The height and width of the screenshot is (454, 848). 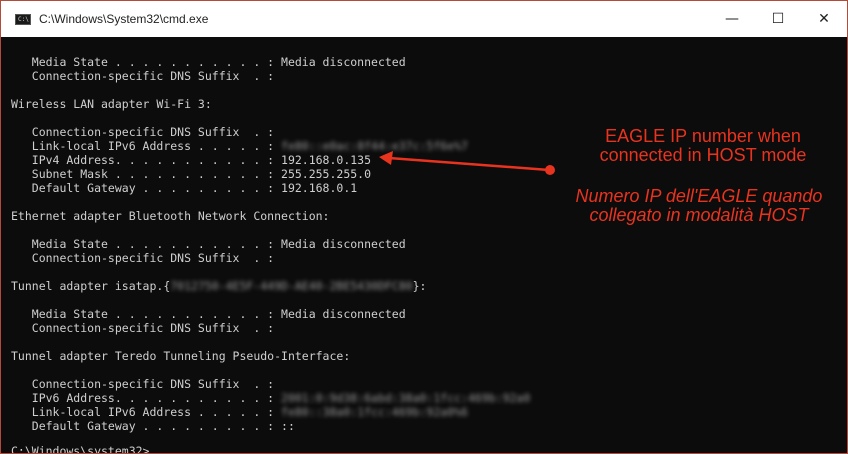 I want to click on cmd-icon-label: C:\, so click(x=23, y=19).